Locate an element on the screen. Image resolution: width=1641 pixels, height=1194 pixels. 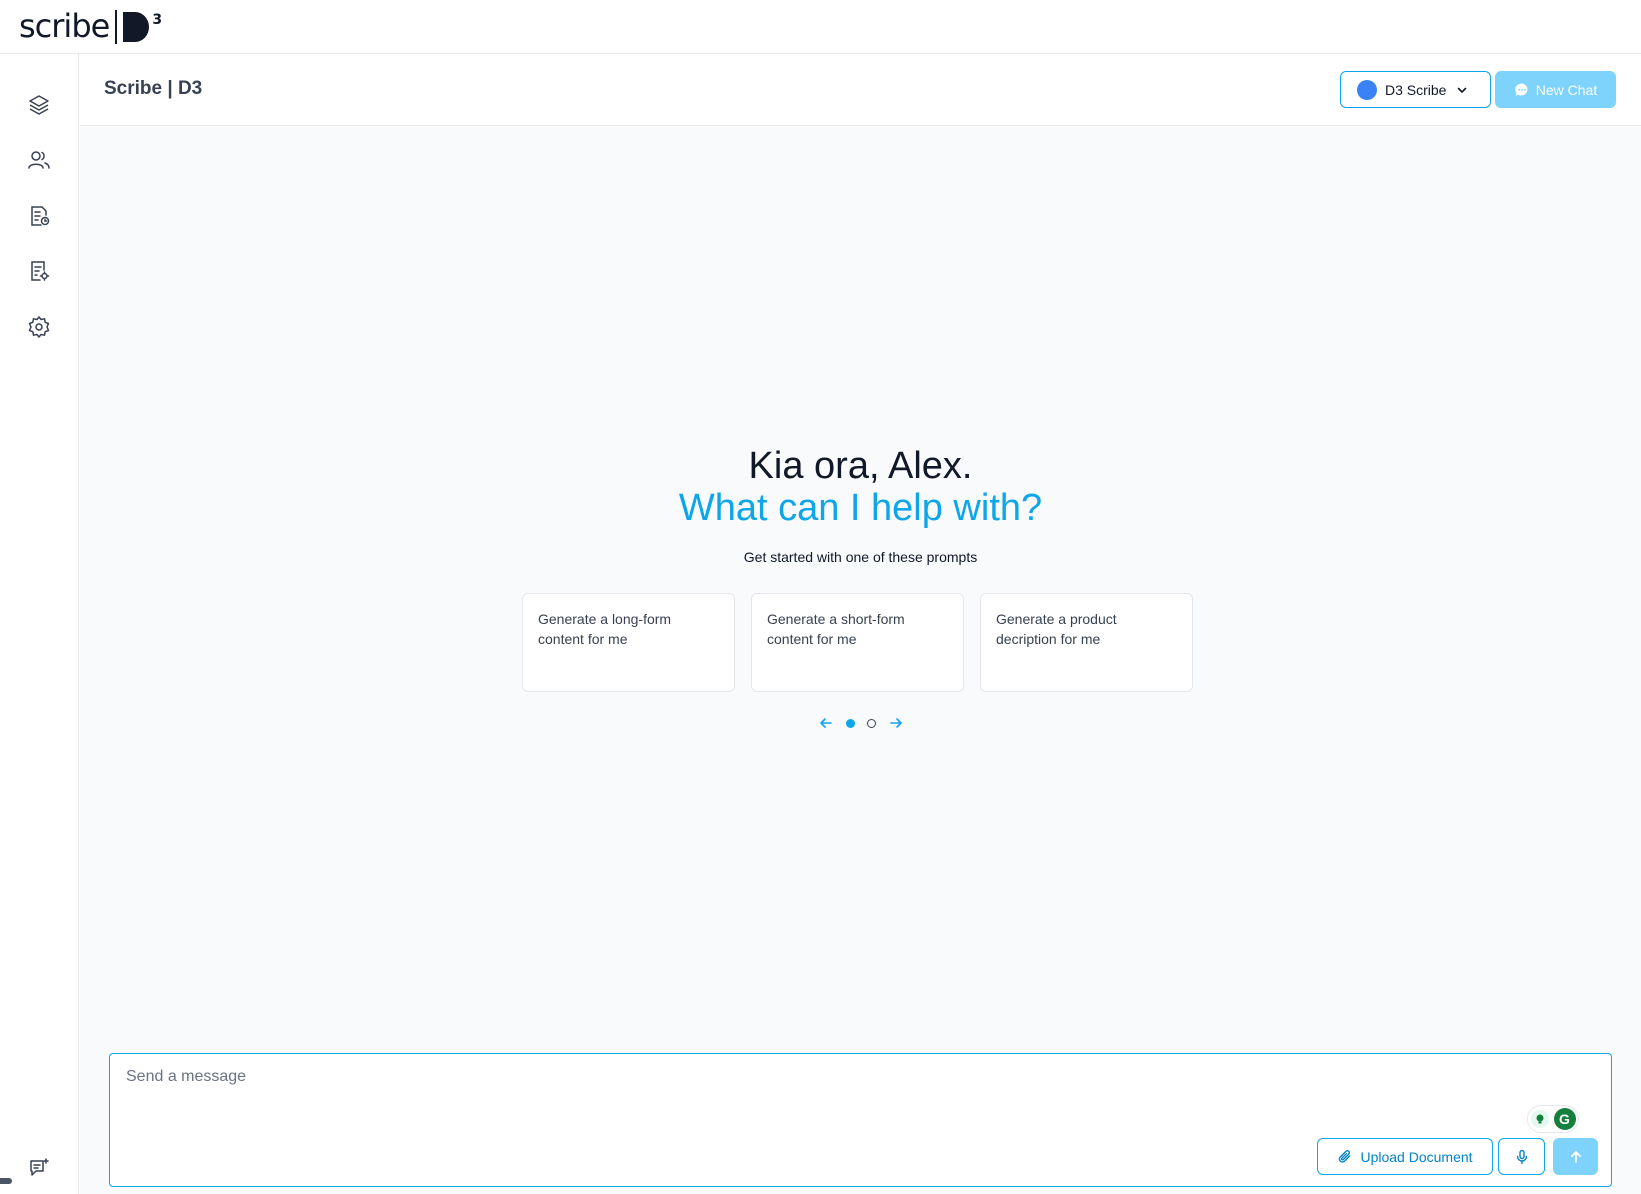
grammar-assistant-widget: G is located at coordinates (1553, 1119).